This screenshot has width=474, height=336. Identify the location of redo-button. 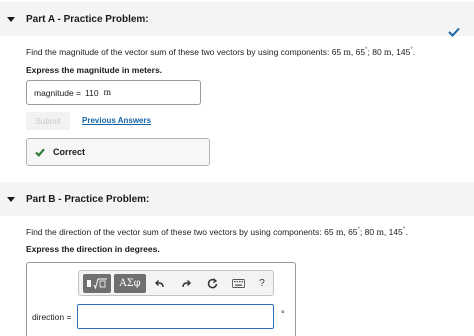
(186, 283).